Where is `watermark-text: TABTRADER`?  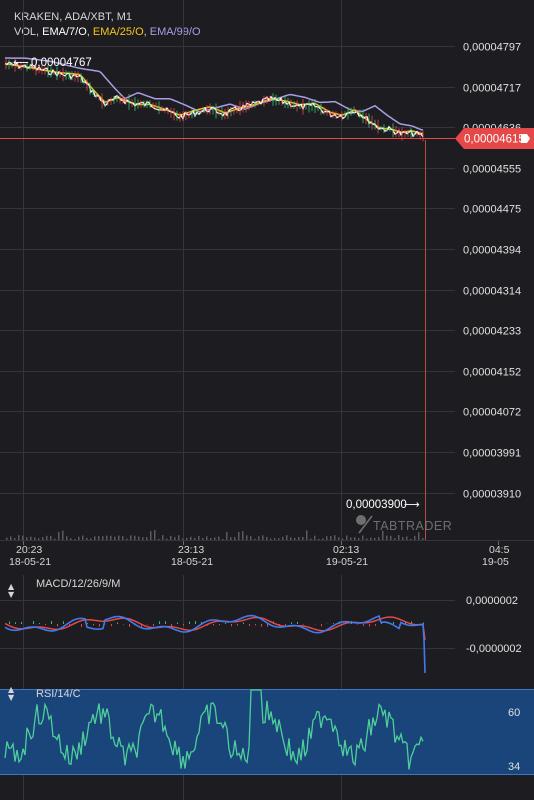
watermark-text: TABTRADER is located at coordinates (412, 526).